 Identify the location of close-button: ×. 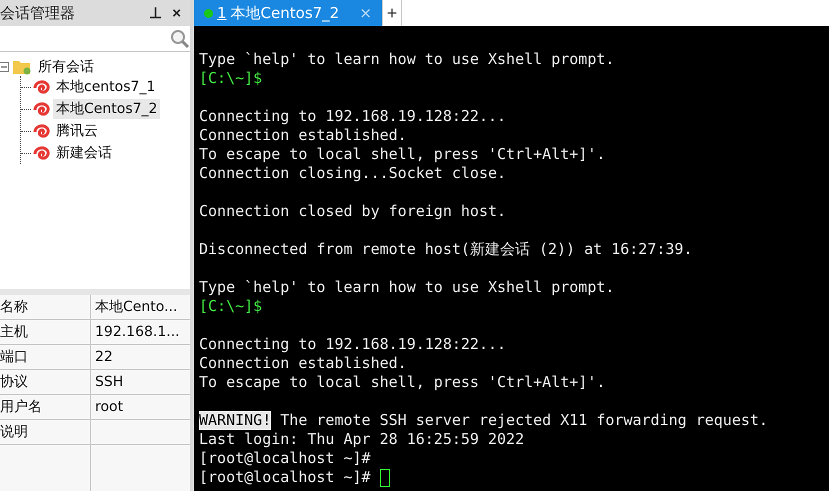
(176, 13).